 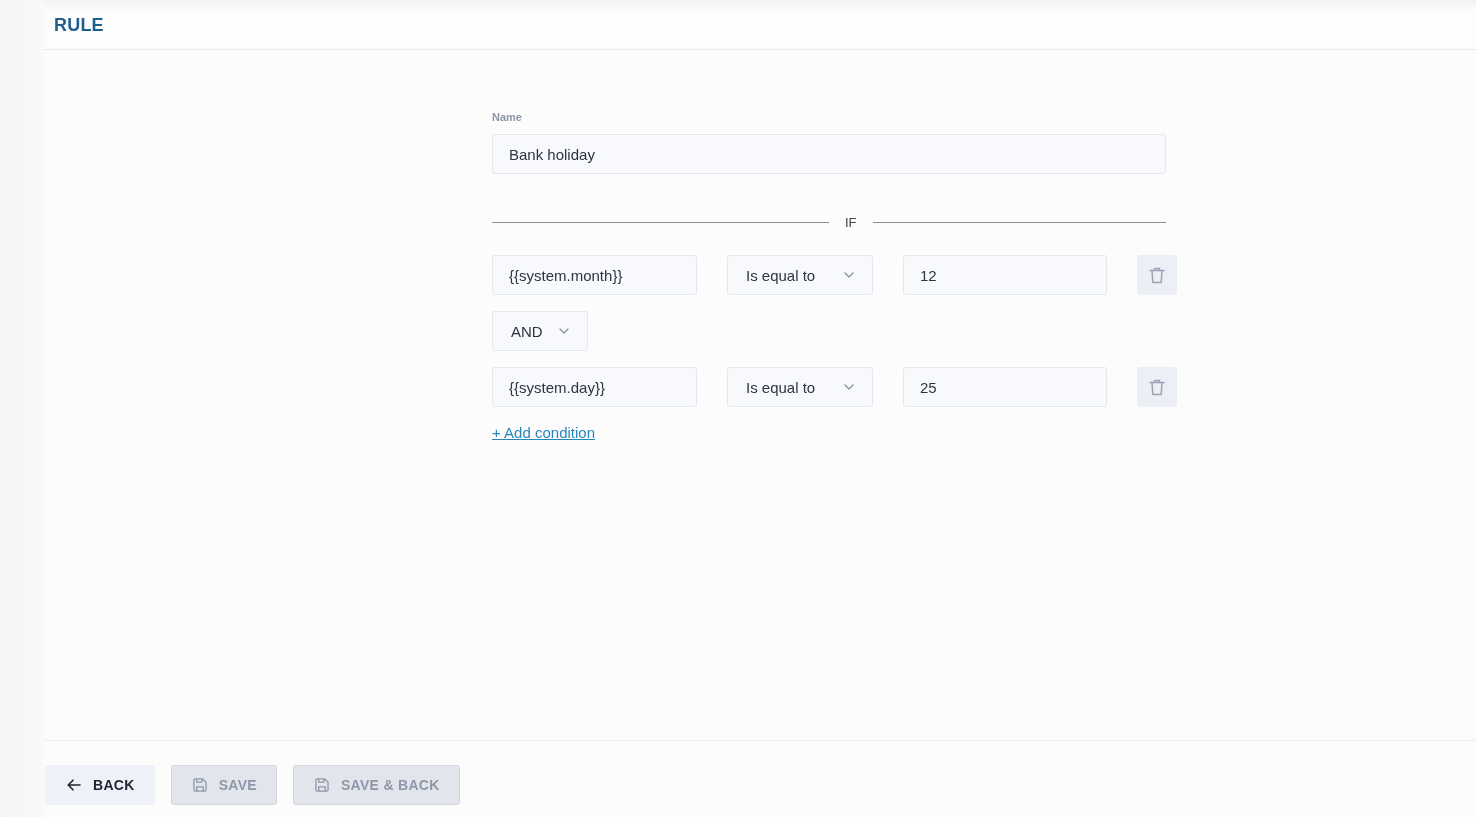 I want to click on variable-field: {{system.month}}, so click(x=594, y=275).